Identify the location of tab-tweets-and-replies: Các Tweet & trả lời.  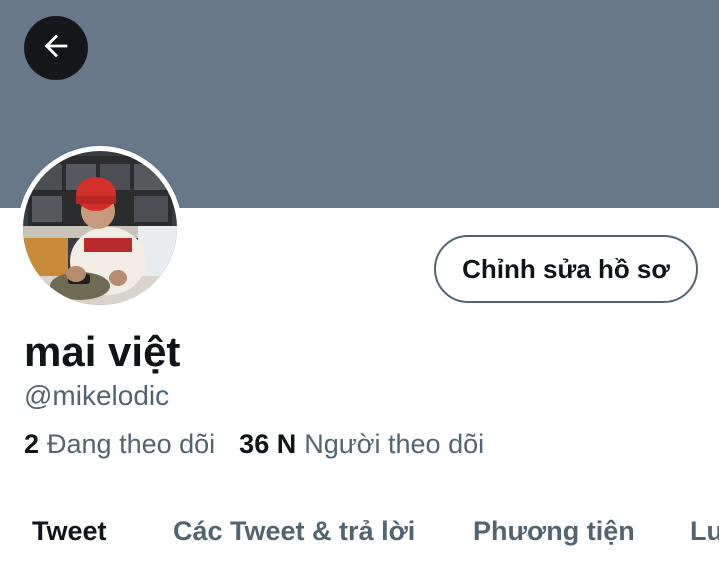
(294, 531).